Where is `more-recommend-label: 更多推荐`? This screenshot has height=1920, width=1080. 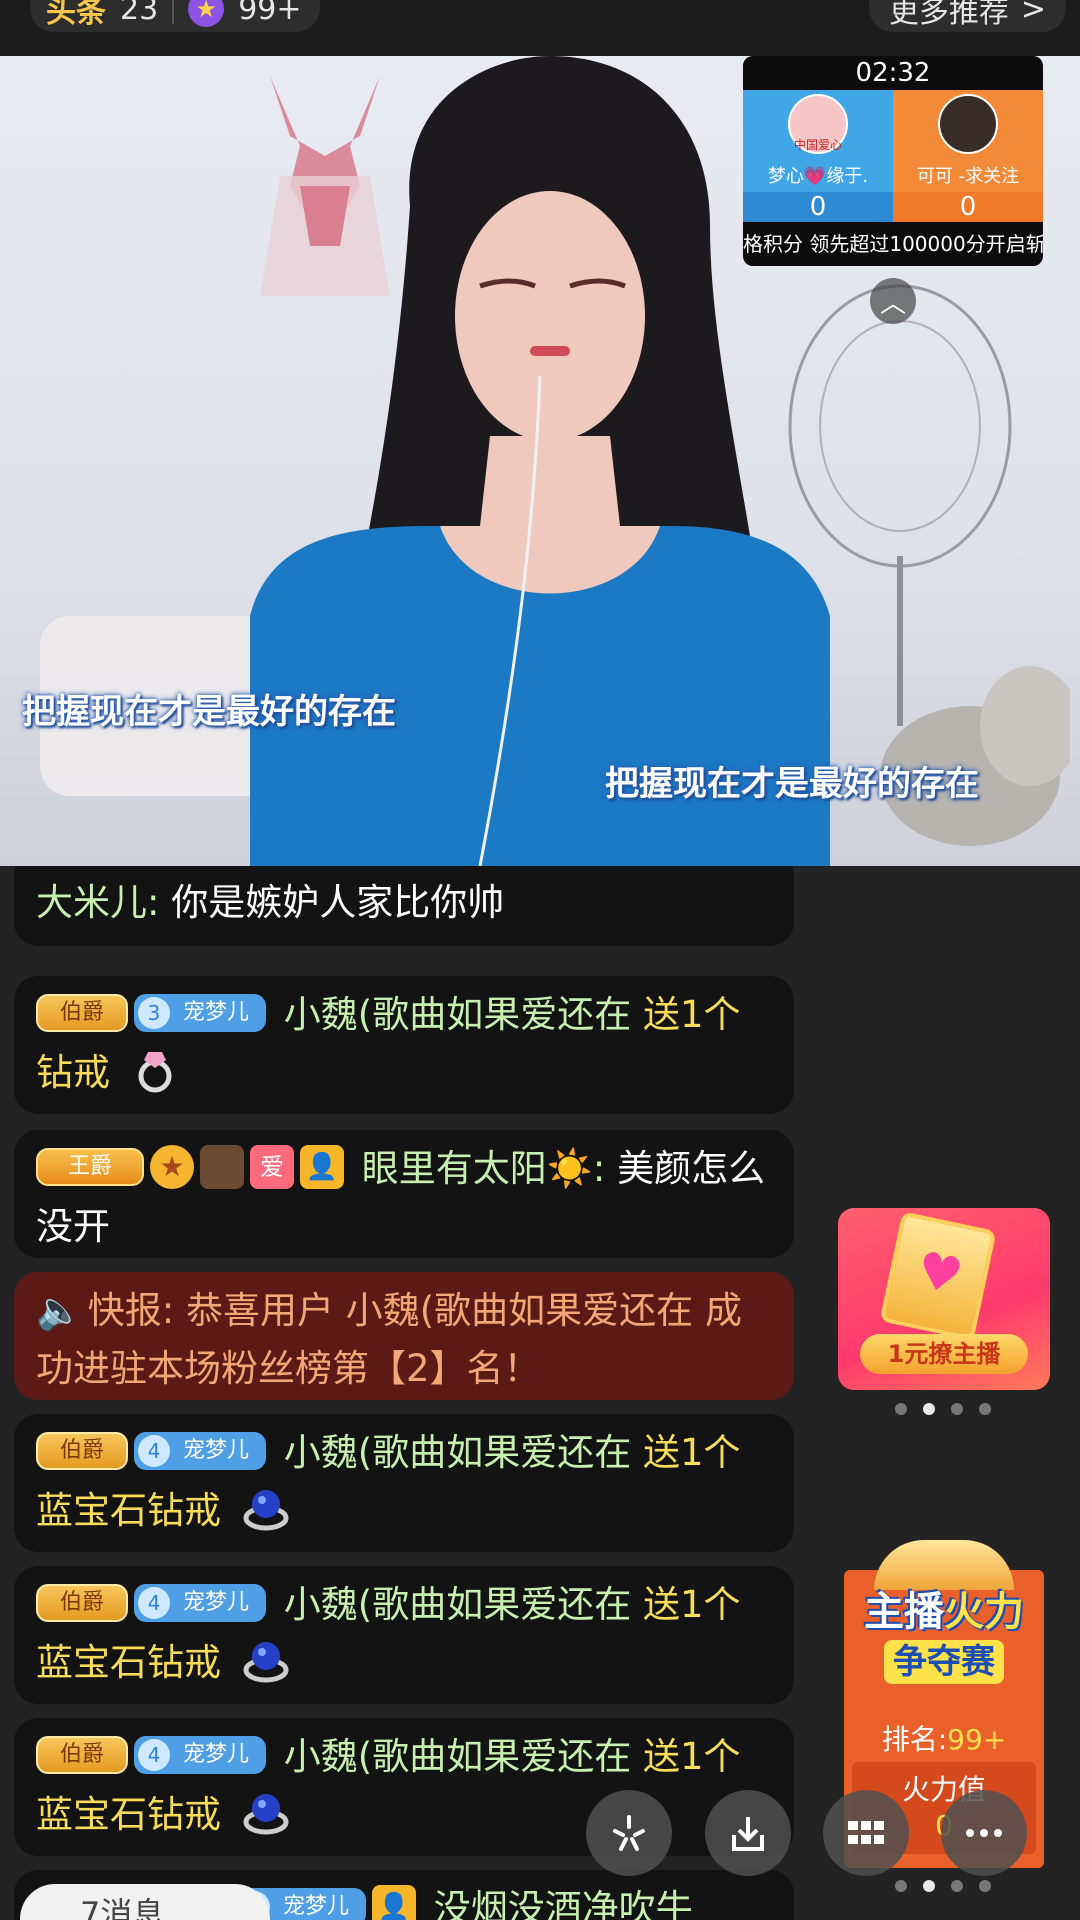
more-recommend-label: 更多推荐 is located at coordinates (948, 15).